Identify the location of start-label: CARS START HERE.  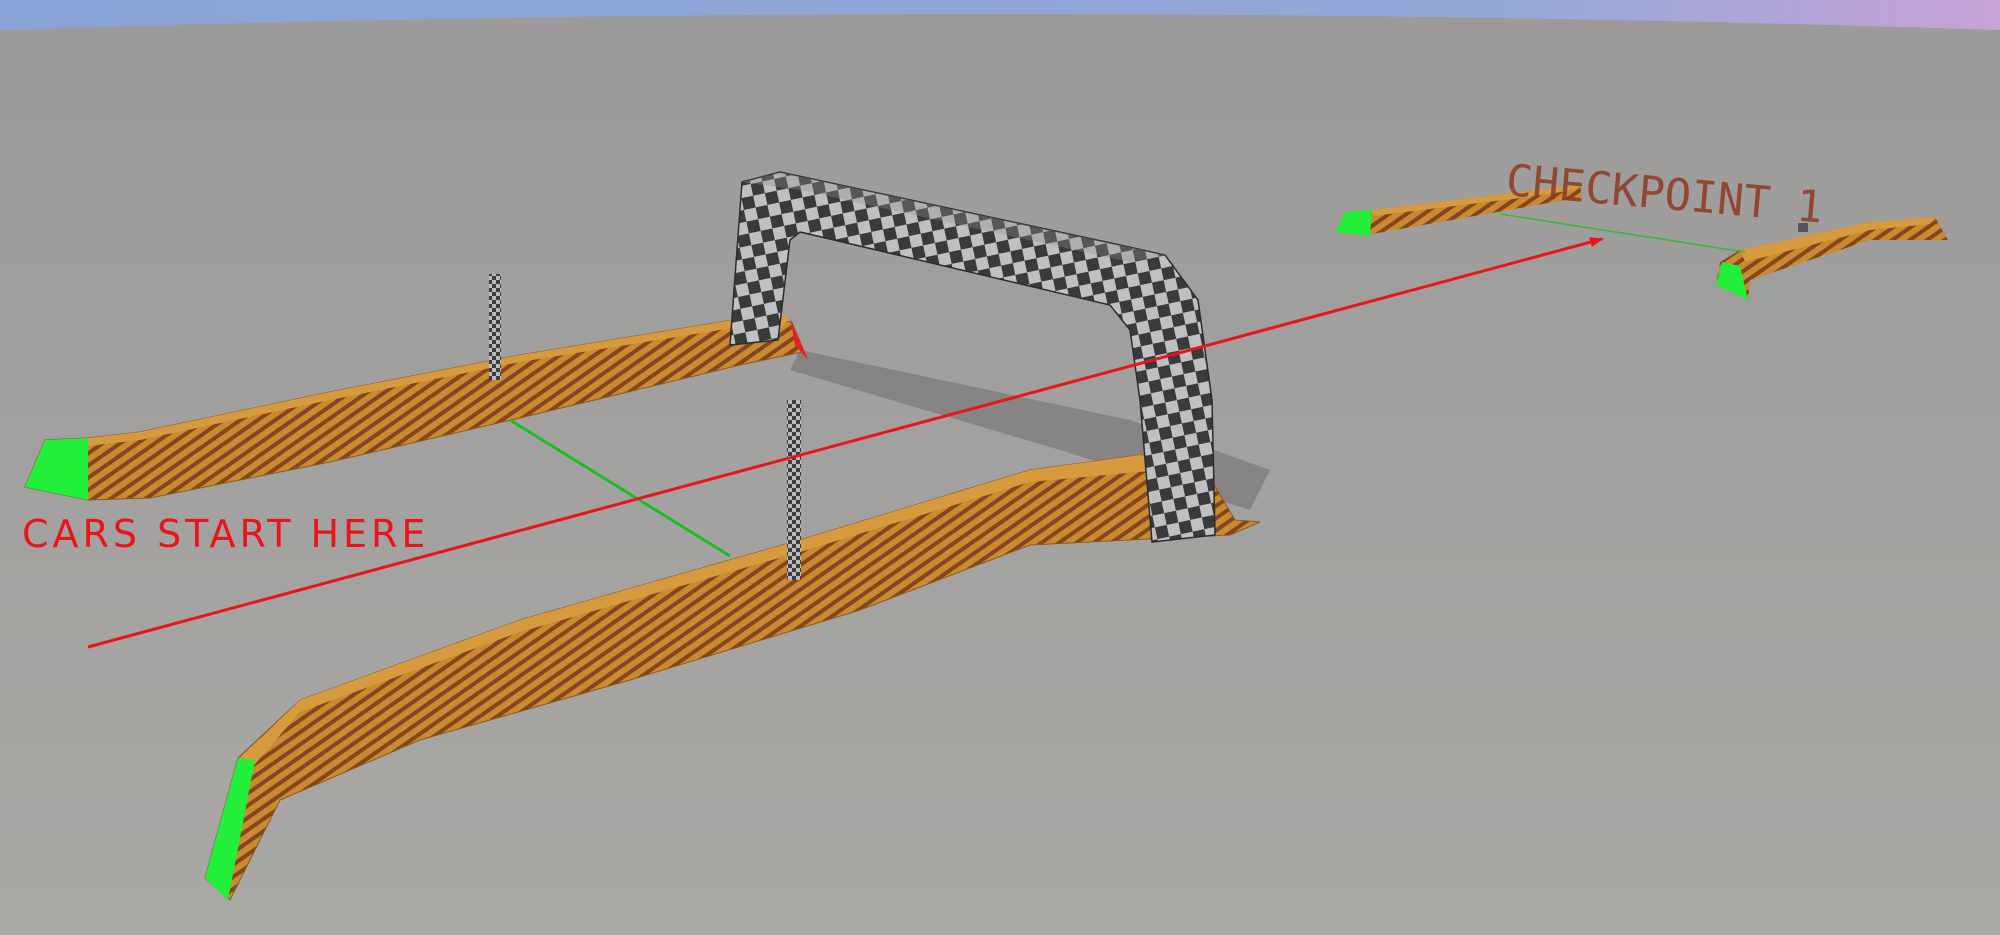
(225, 534).